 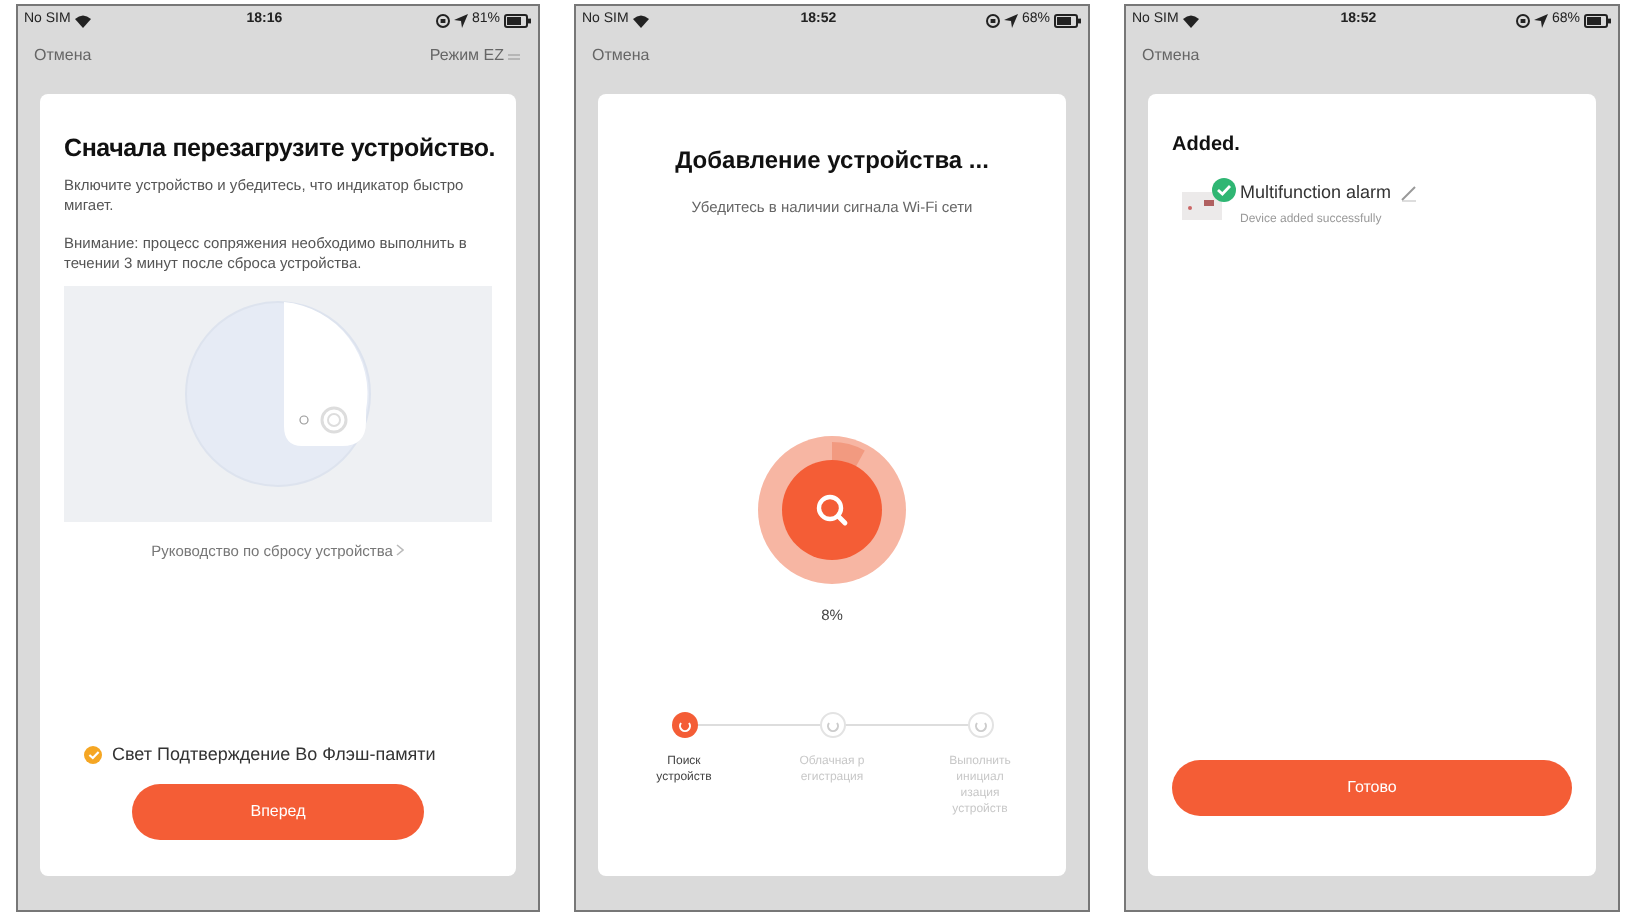 I want to click on confirm-label: Свет Подтверждение Во Флэш-памяти, so click(x=274, y=754).